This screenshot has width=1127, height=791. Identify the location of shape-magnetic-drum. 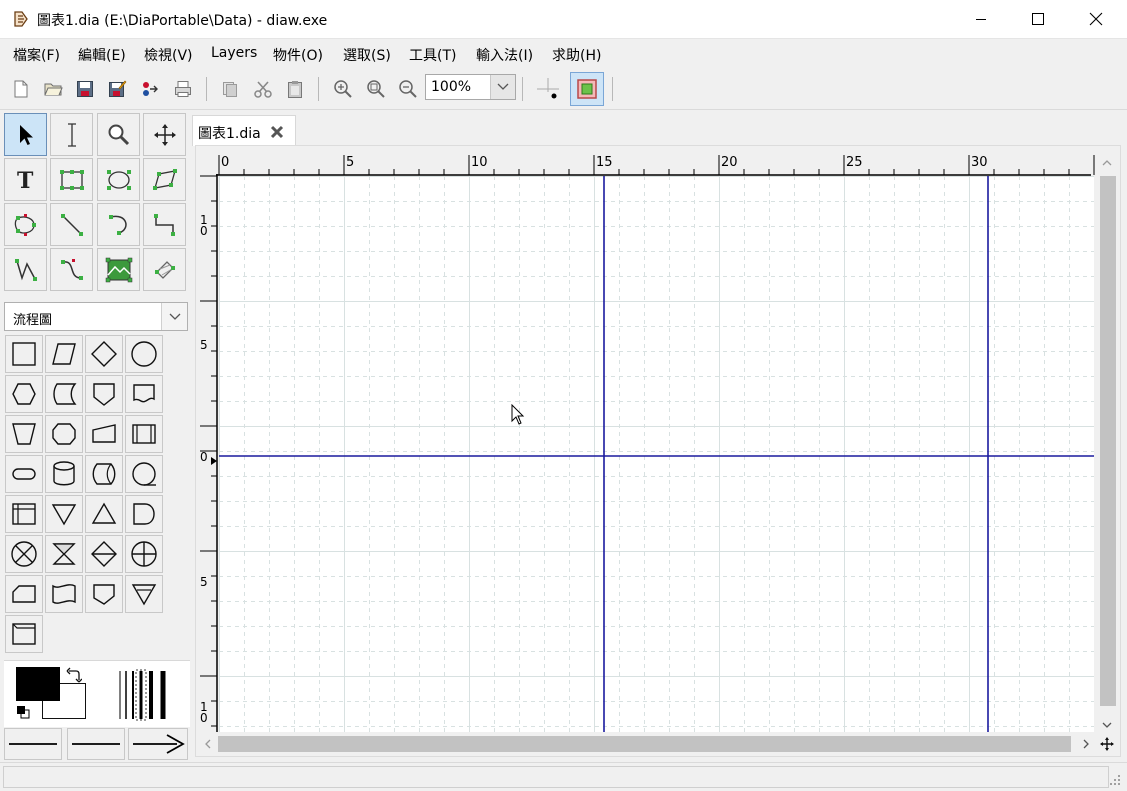
(64, 394).